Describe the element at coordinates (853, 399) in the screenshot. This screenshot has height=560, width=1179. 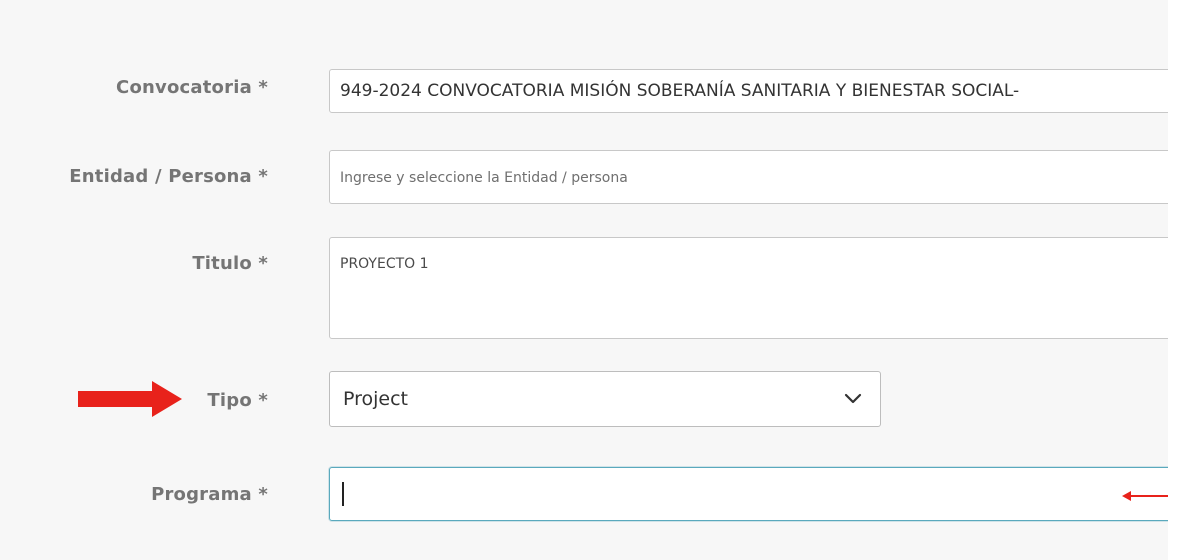
I see `chevron-down-icon` at that location.